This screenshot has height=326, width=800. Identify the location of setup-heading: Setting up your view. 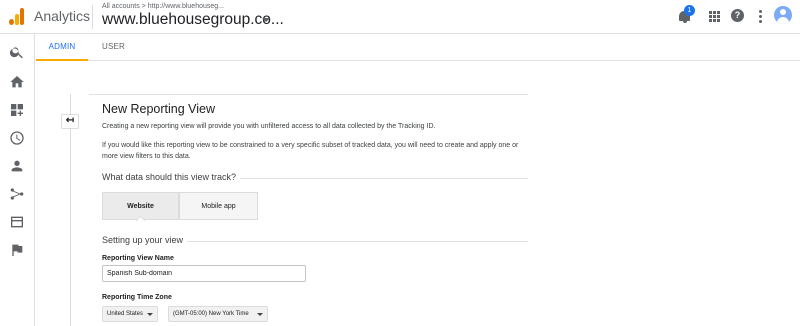
(145, 240).